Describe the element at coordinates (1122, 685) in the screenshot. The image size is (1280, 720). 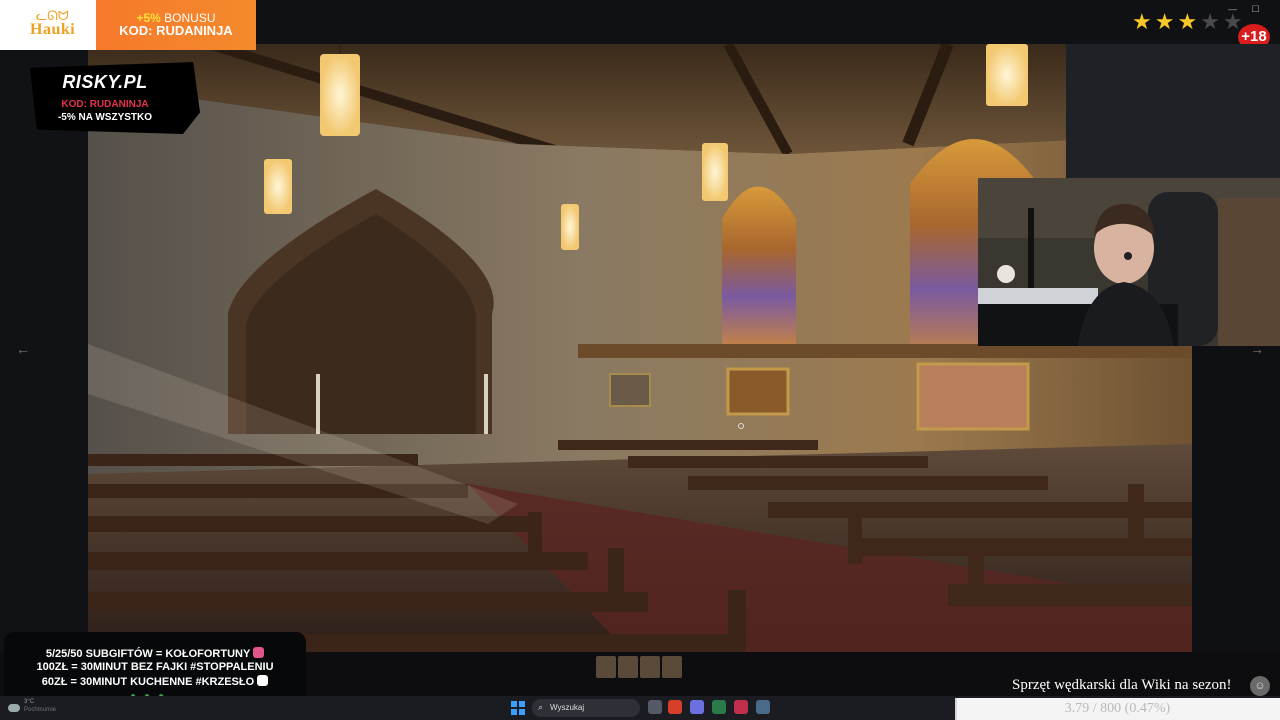
I see `ticker-message: Sprzęt wędkarski dla Wiki na sezon!` at that location.